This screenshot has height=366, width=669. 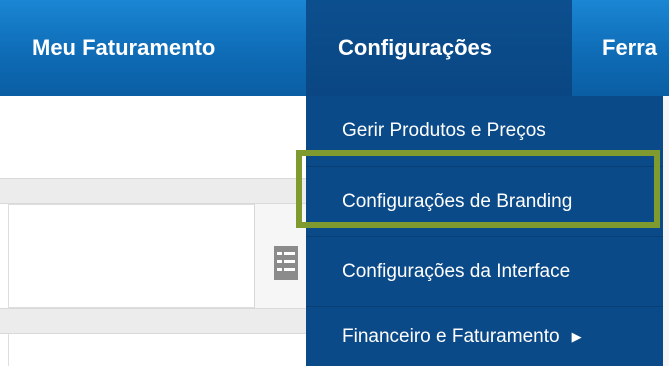 What do you see at coordinates (444, 130) in the screenshot?
I see `menu-item-label: Gerir Produtos e Preços` at bounding box center [444, 130].